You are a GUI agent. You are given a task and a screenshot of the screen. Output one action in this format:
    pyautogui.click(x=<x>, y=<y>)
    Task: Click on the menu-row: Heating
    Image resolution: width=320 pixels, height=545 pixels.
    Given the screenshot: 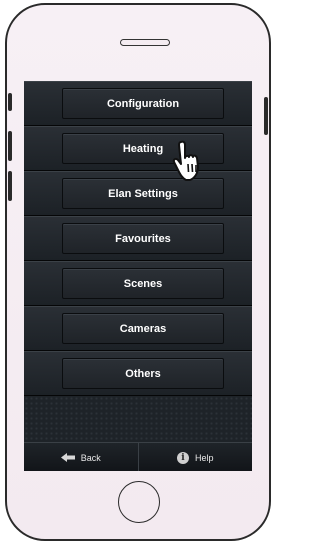 What is the action you would take?
    pyautogui.click(x=138, y=148)
    